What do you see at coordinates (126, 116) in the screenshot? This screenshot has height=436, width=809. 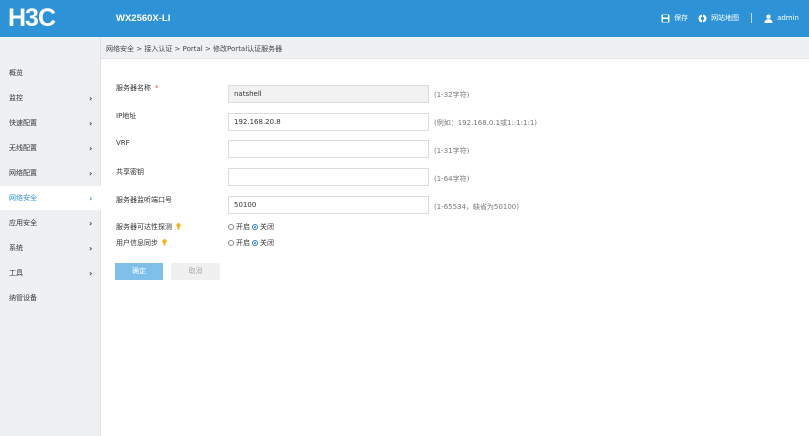 I see `ip-label: IP地址` at bounding box center [126, 116].